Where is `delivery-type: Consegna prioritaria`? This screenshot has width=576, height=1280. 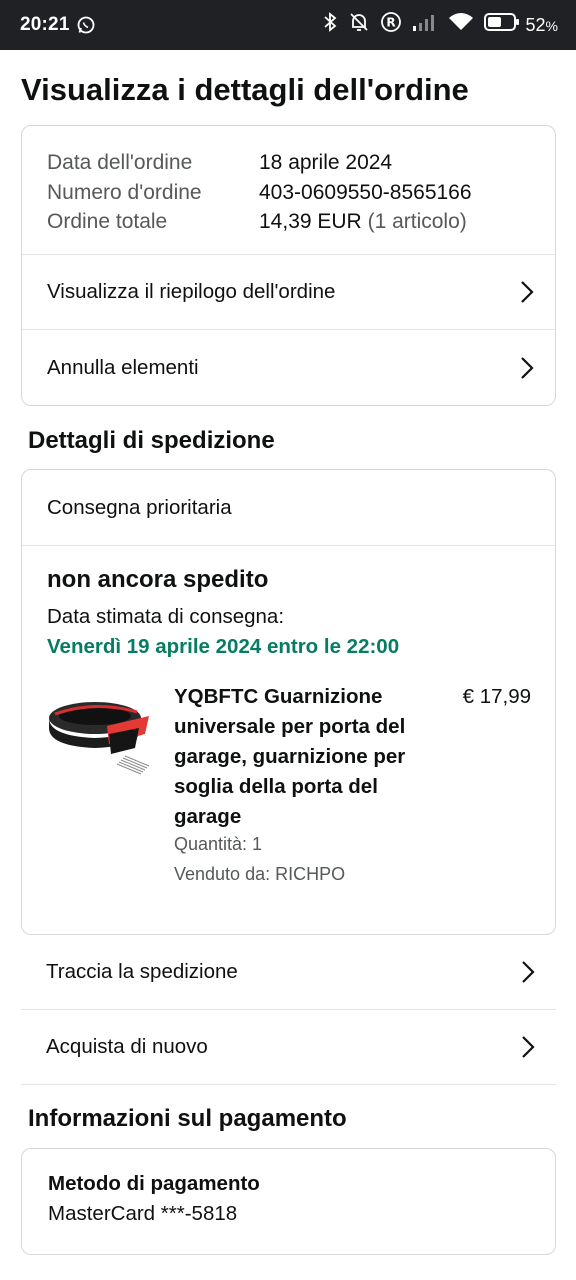 delivery-type: Consegna prioritaria is located at coordinates (288, 508).